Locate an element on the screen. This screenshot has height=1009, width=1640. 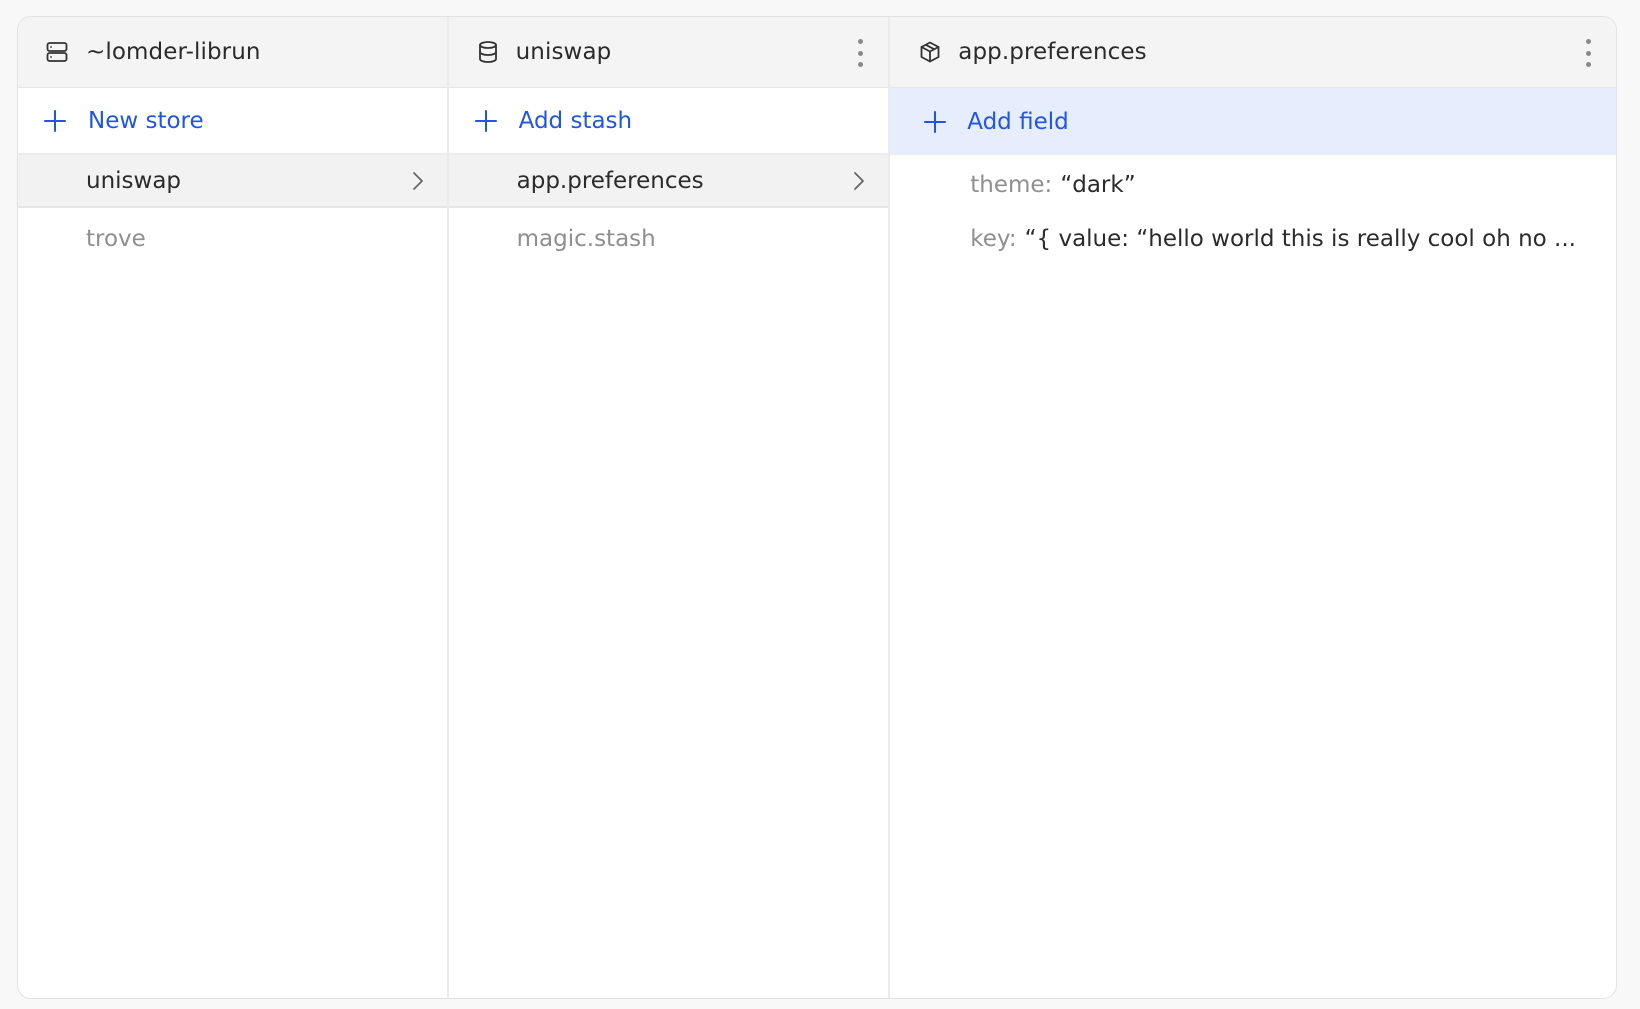
database-icon is located at coordinates (488, 52).